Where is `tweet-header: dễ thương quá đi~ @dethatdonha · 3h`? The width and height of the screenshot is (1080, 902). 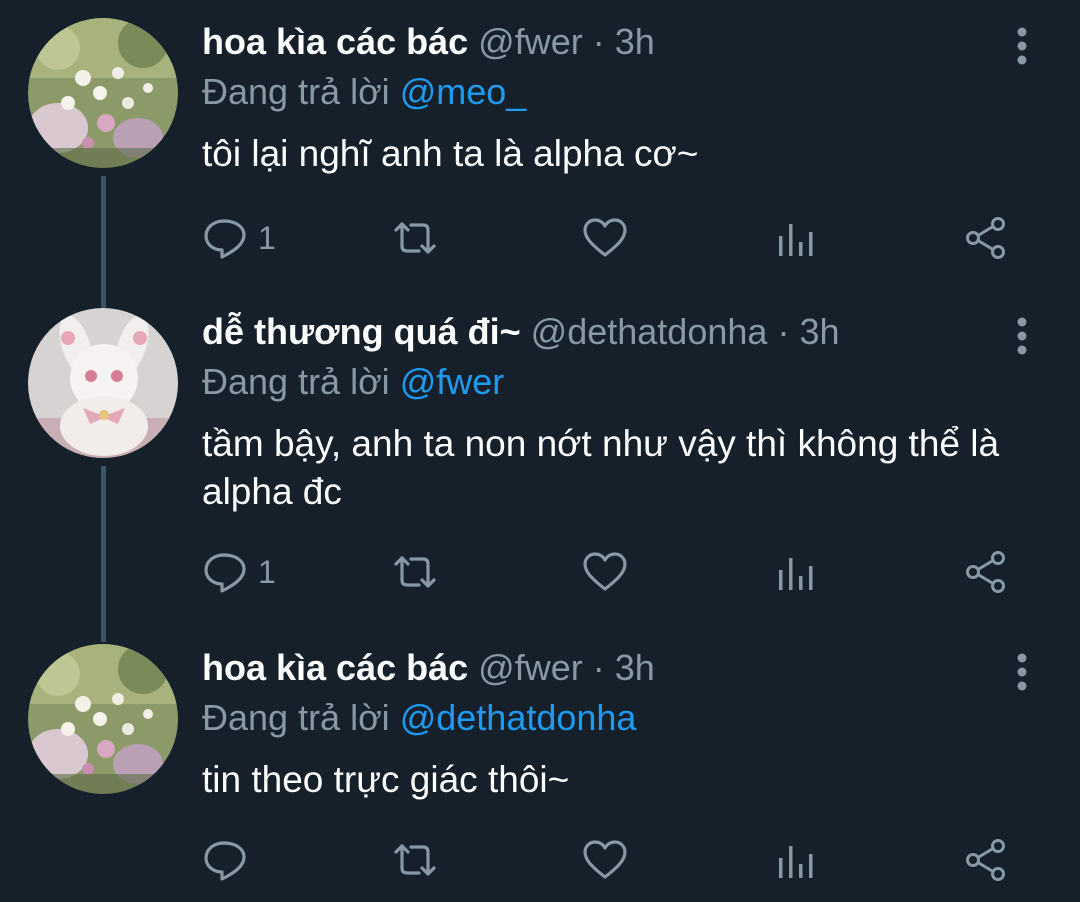
tweet-header: dễ thương quá đi~ @dethatdonha · 3h is located at coordinates (521, 332).